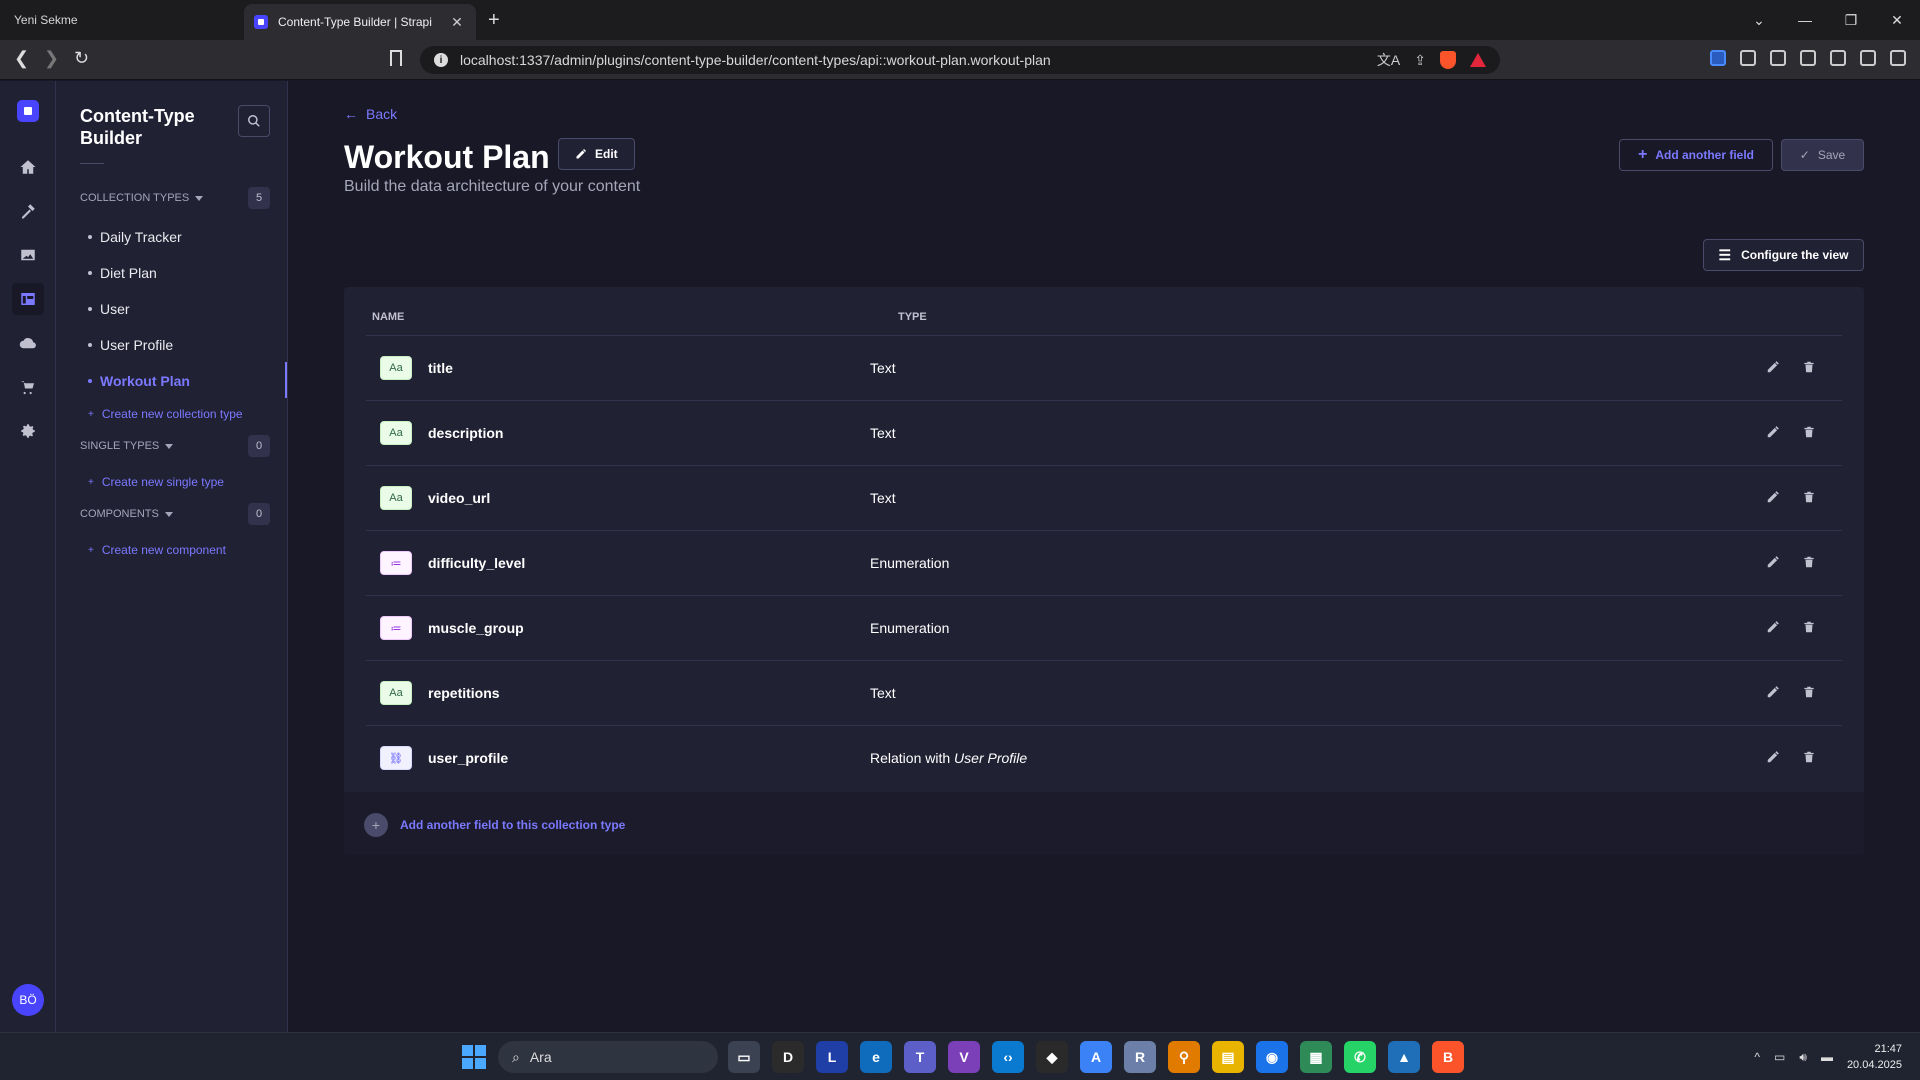  What do you see at coordinates (1272, 1057) in the screenshot?
I see `chrome-icon: ◉` at bounding box center [1272, 1057].